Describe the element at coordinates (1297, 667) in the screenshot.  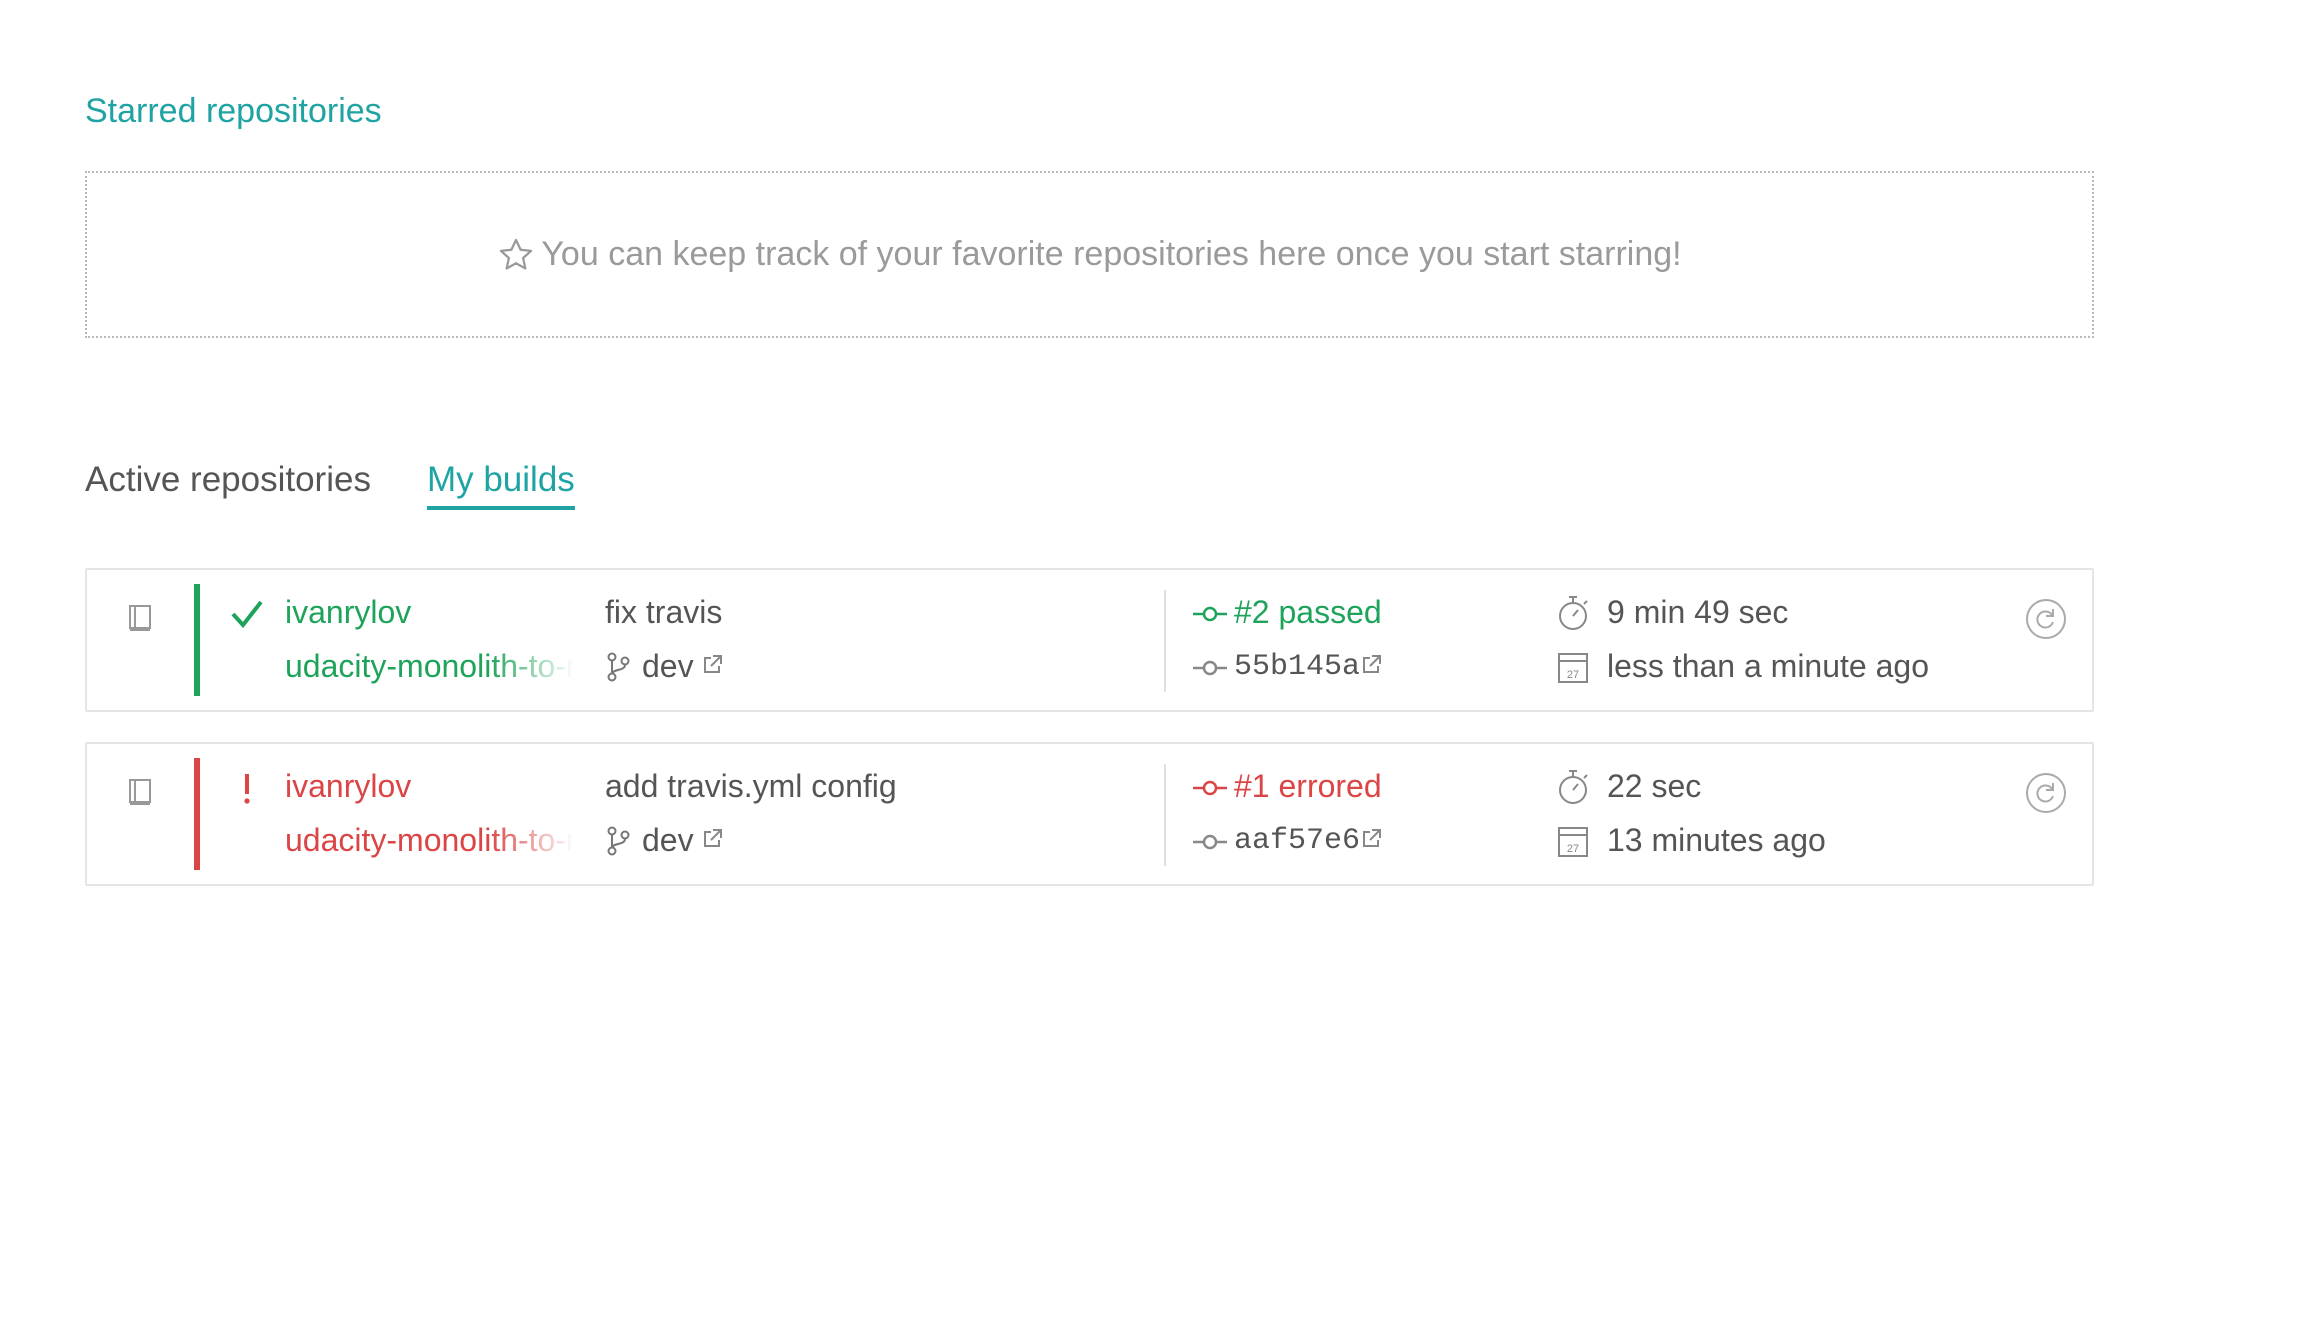
I see `commit-sha-link: 55b145a` at that location.